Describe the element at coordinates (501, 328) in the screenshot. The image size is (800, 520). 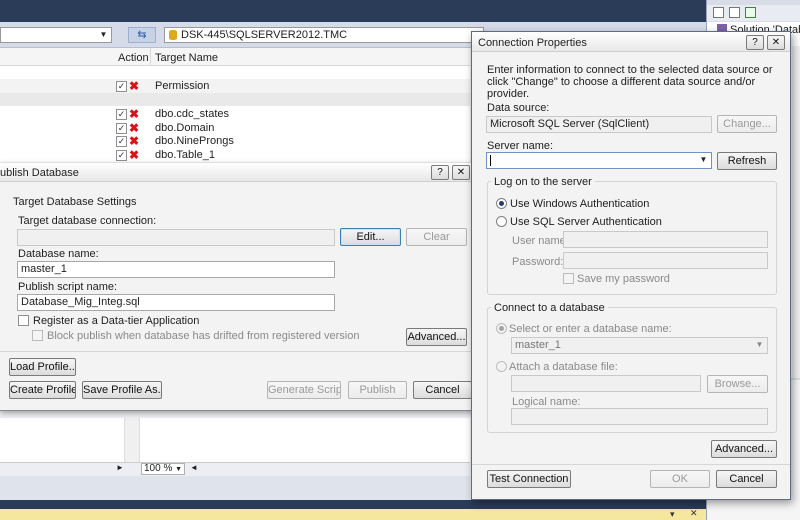
I see `select-db-radio` at that location.